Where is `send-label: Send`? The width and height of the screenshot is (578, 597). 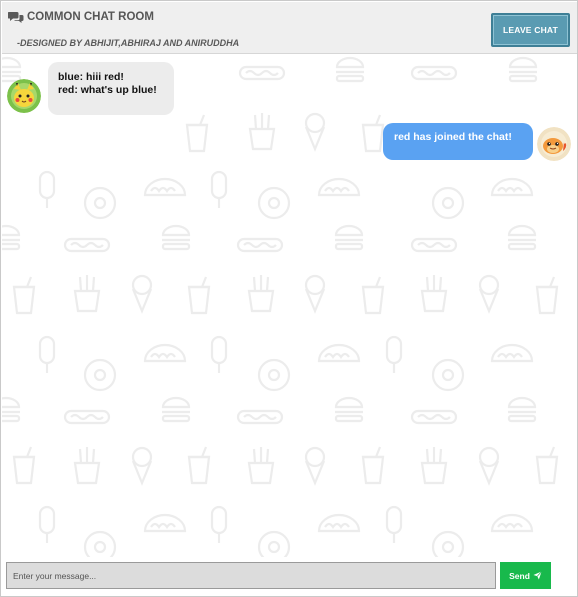 send-label: Send is located at coordinates (519, 575).